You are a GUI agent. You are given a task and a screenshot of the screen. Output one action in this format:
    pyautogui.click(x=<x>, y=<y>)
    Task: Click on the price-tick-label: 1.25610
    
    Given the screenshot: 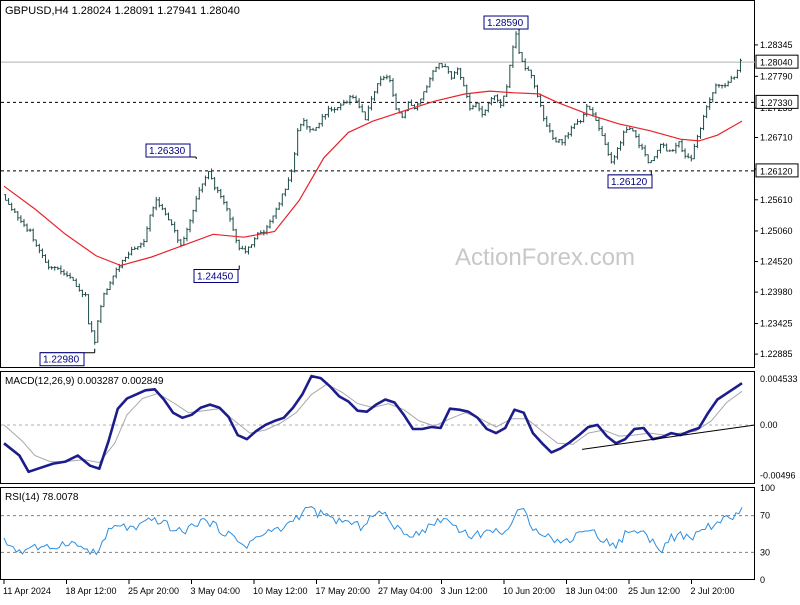 What is the action you would take?
    pyautogui.click(x=776, y=200)
    